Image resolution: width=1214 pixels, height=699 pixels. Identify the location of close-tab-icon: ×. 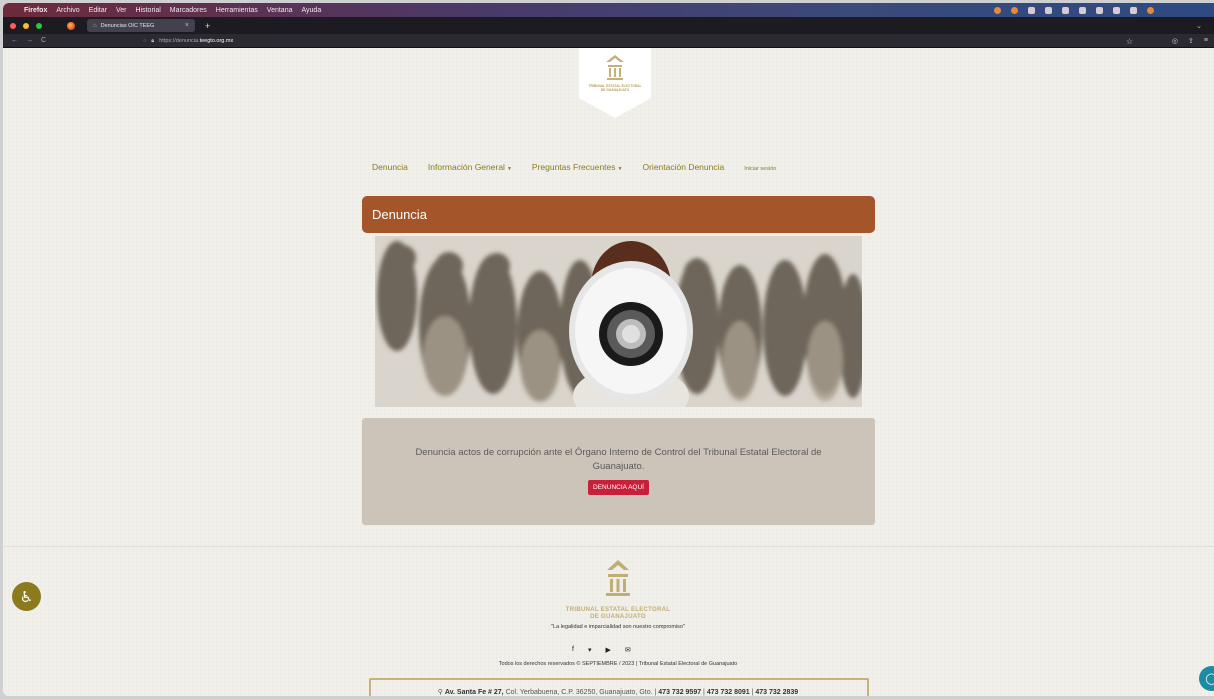
(187, 25).